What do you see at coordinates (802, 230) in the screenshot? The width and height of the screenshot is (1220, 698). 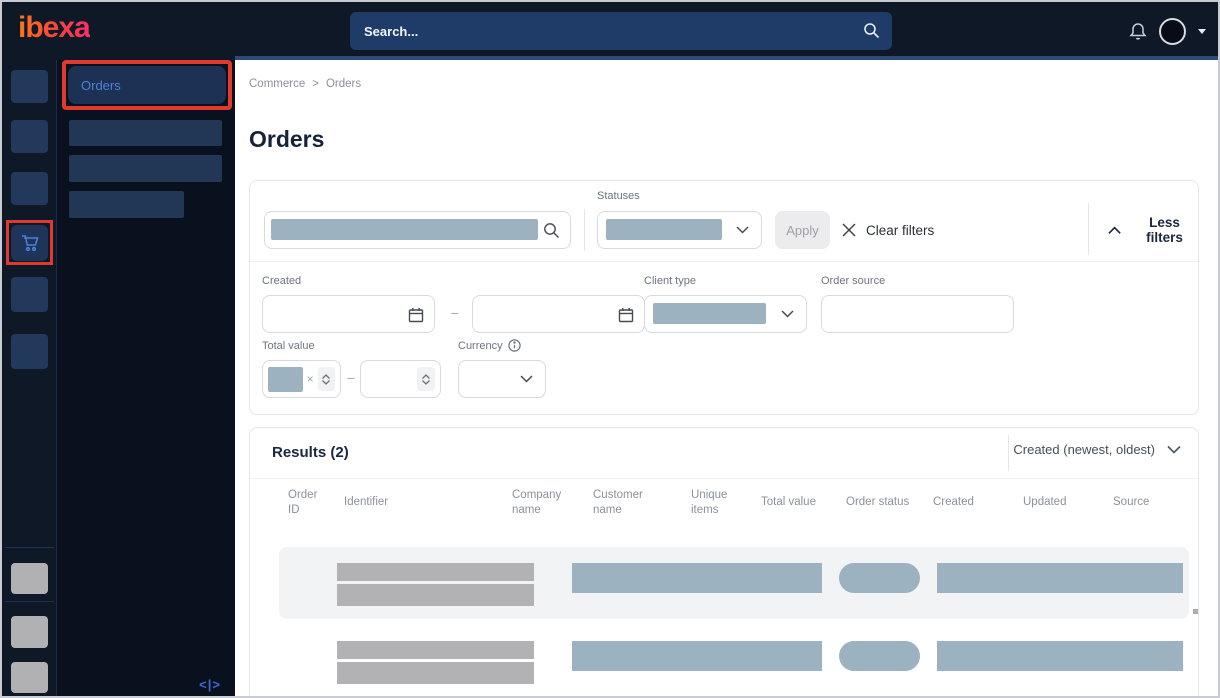 I see `apply-button: Apply` at bounding box center [802, 230].